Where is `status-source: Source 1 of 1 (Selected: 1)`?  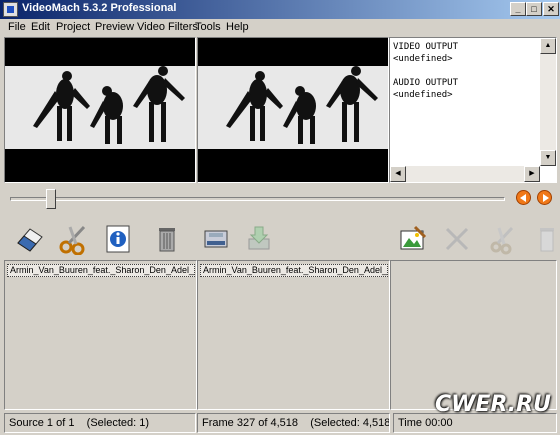 status-source: Source 1 of 1 (Selected: 1) is located at coordinates (100, 423).